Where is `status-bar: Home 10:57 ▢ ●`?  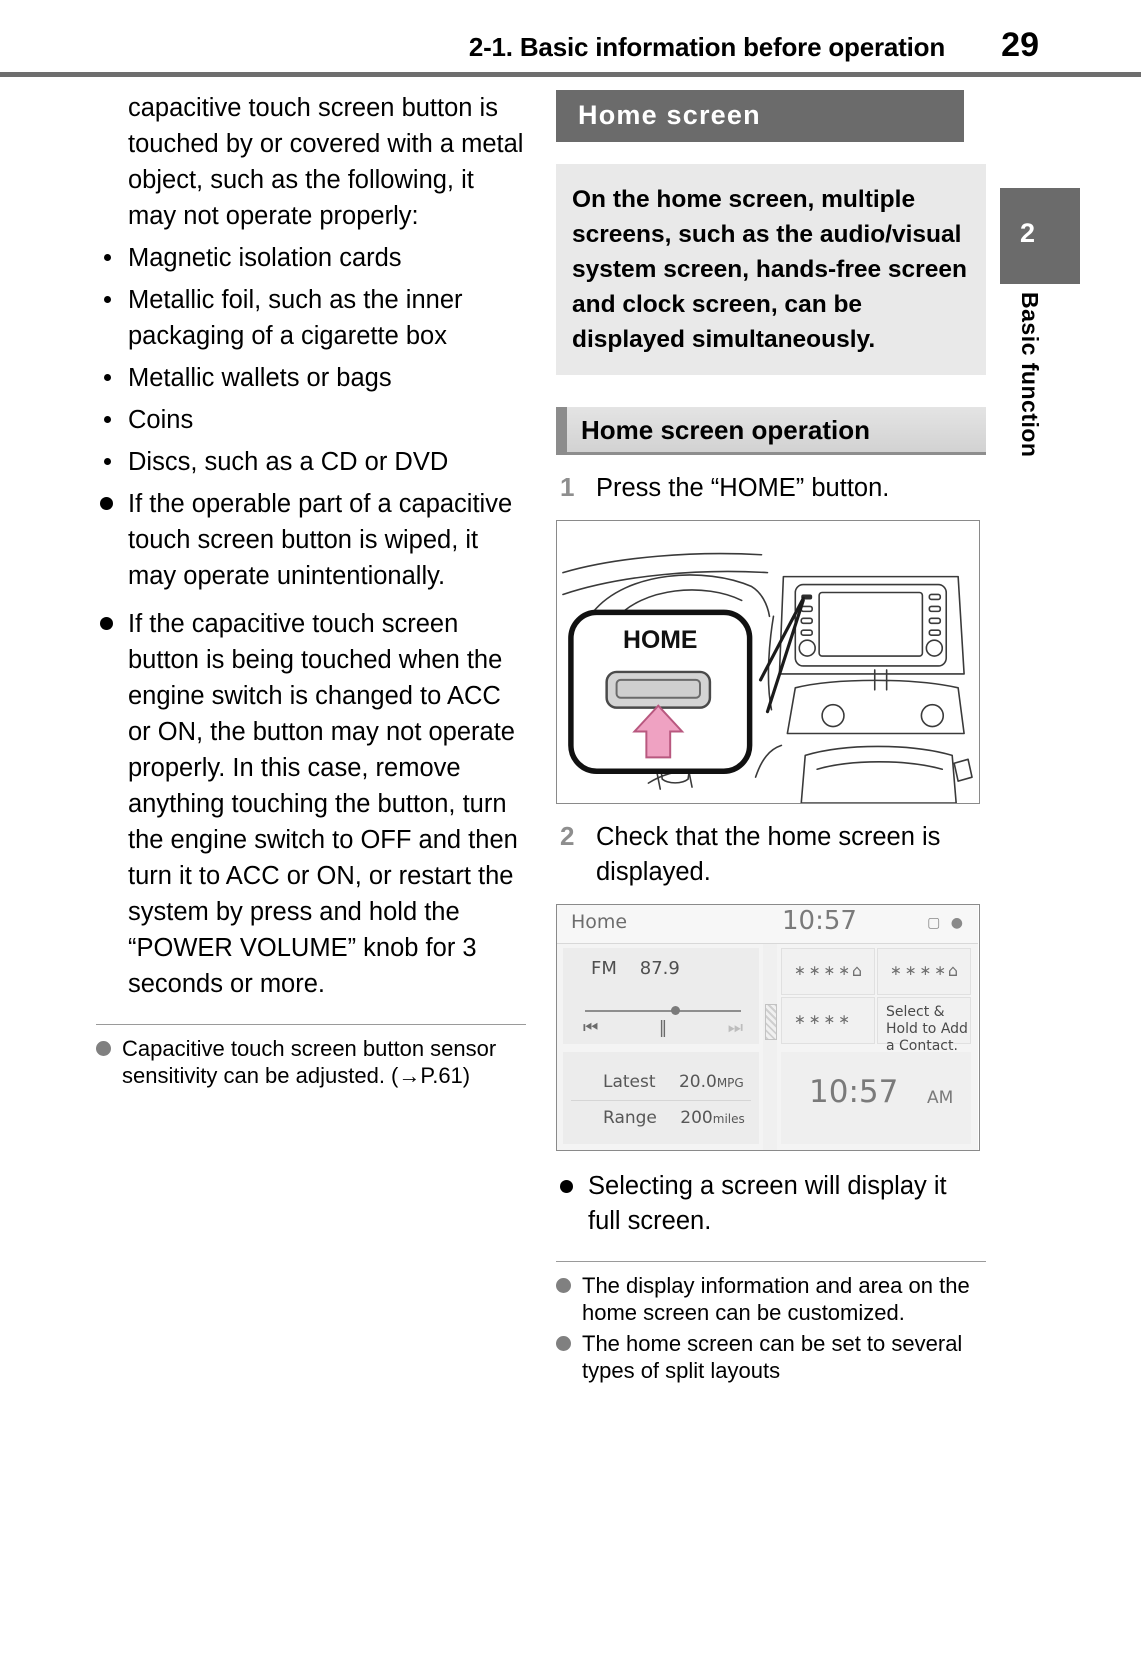
status-bar: Home 10:57 ▢ ● is located at coordinates (767, 924).